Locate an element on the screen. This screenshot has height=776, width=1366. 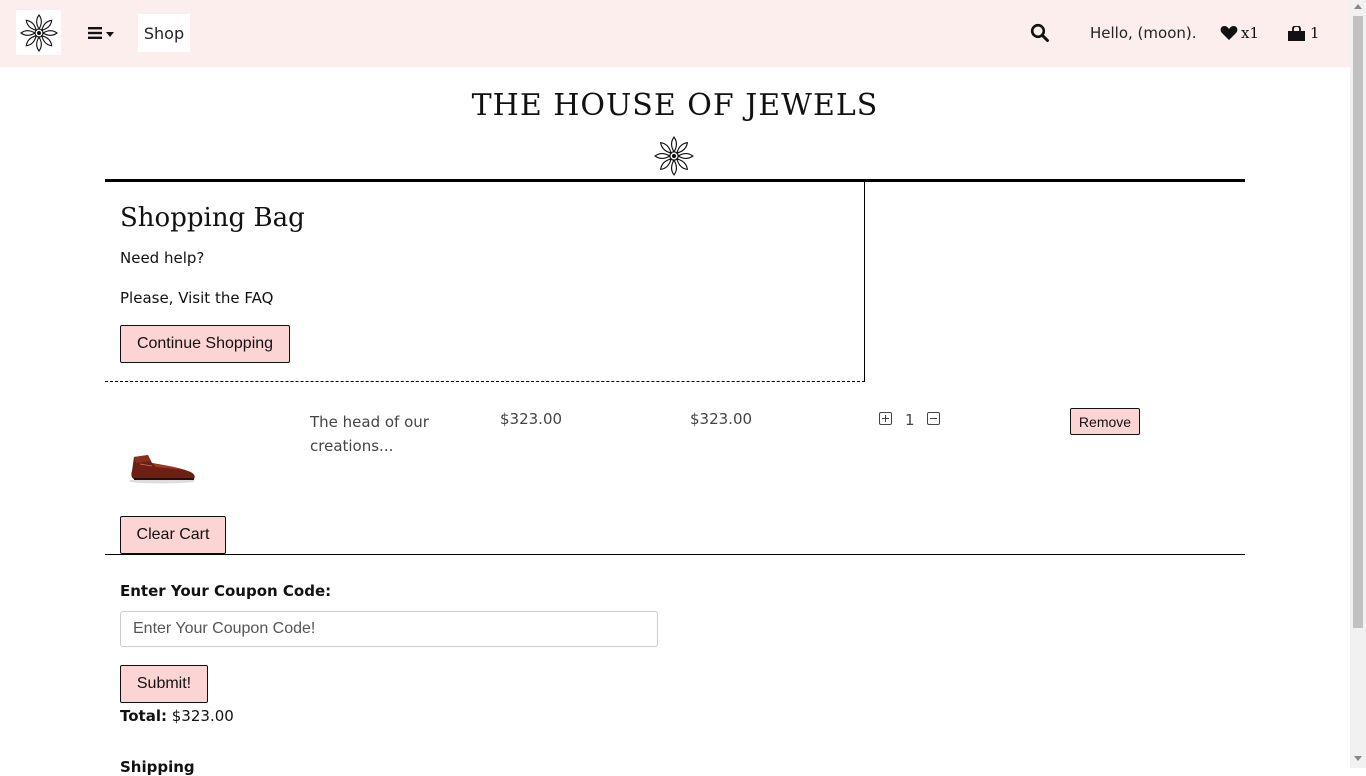
shipping-heading: Shipping is located at coordinates (157, 767).